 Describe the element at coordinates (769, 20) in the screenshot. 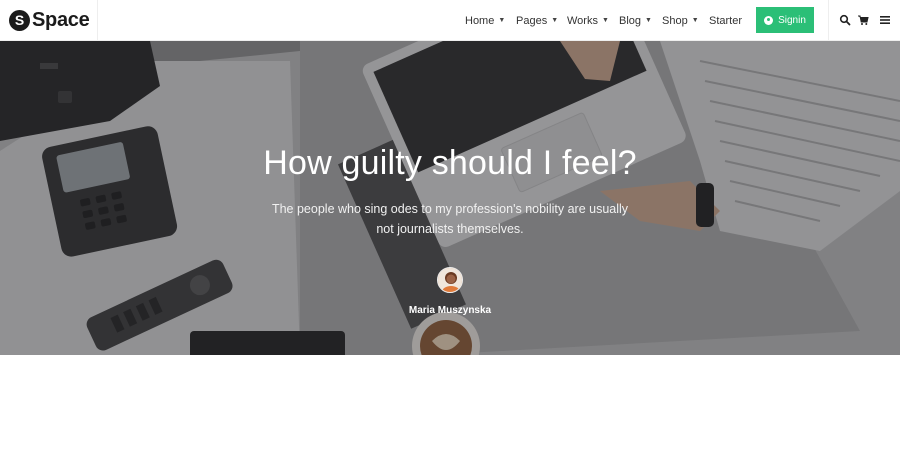

I see `user-icon` at that location.